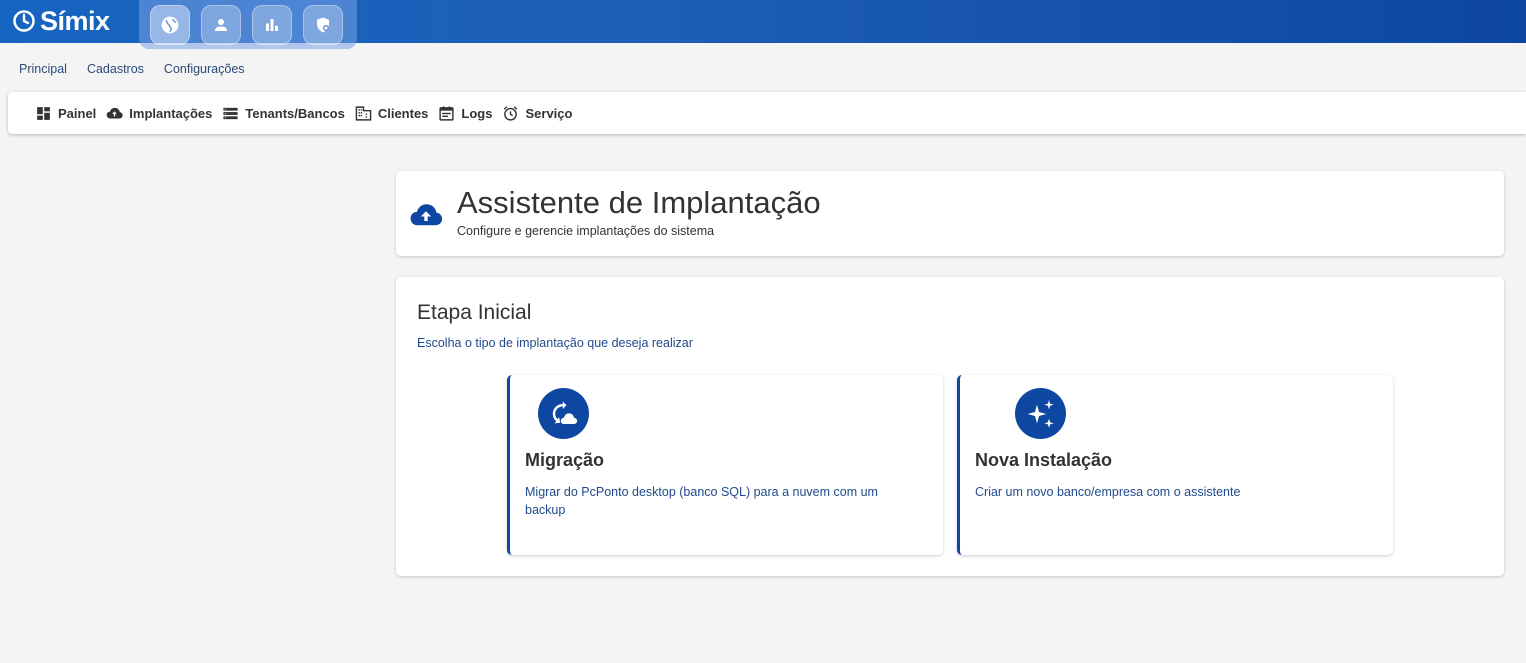 This screenshot has width=1526, height=663. Describe the element at coordinates (115, 70) in the screenshot. I see `menu-item-cadastros: Cadastros` at that location.